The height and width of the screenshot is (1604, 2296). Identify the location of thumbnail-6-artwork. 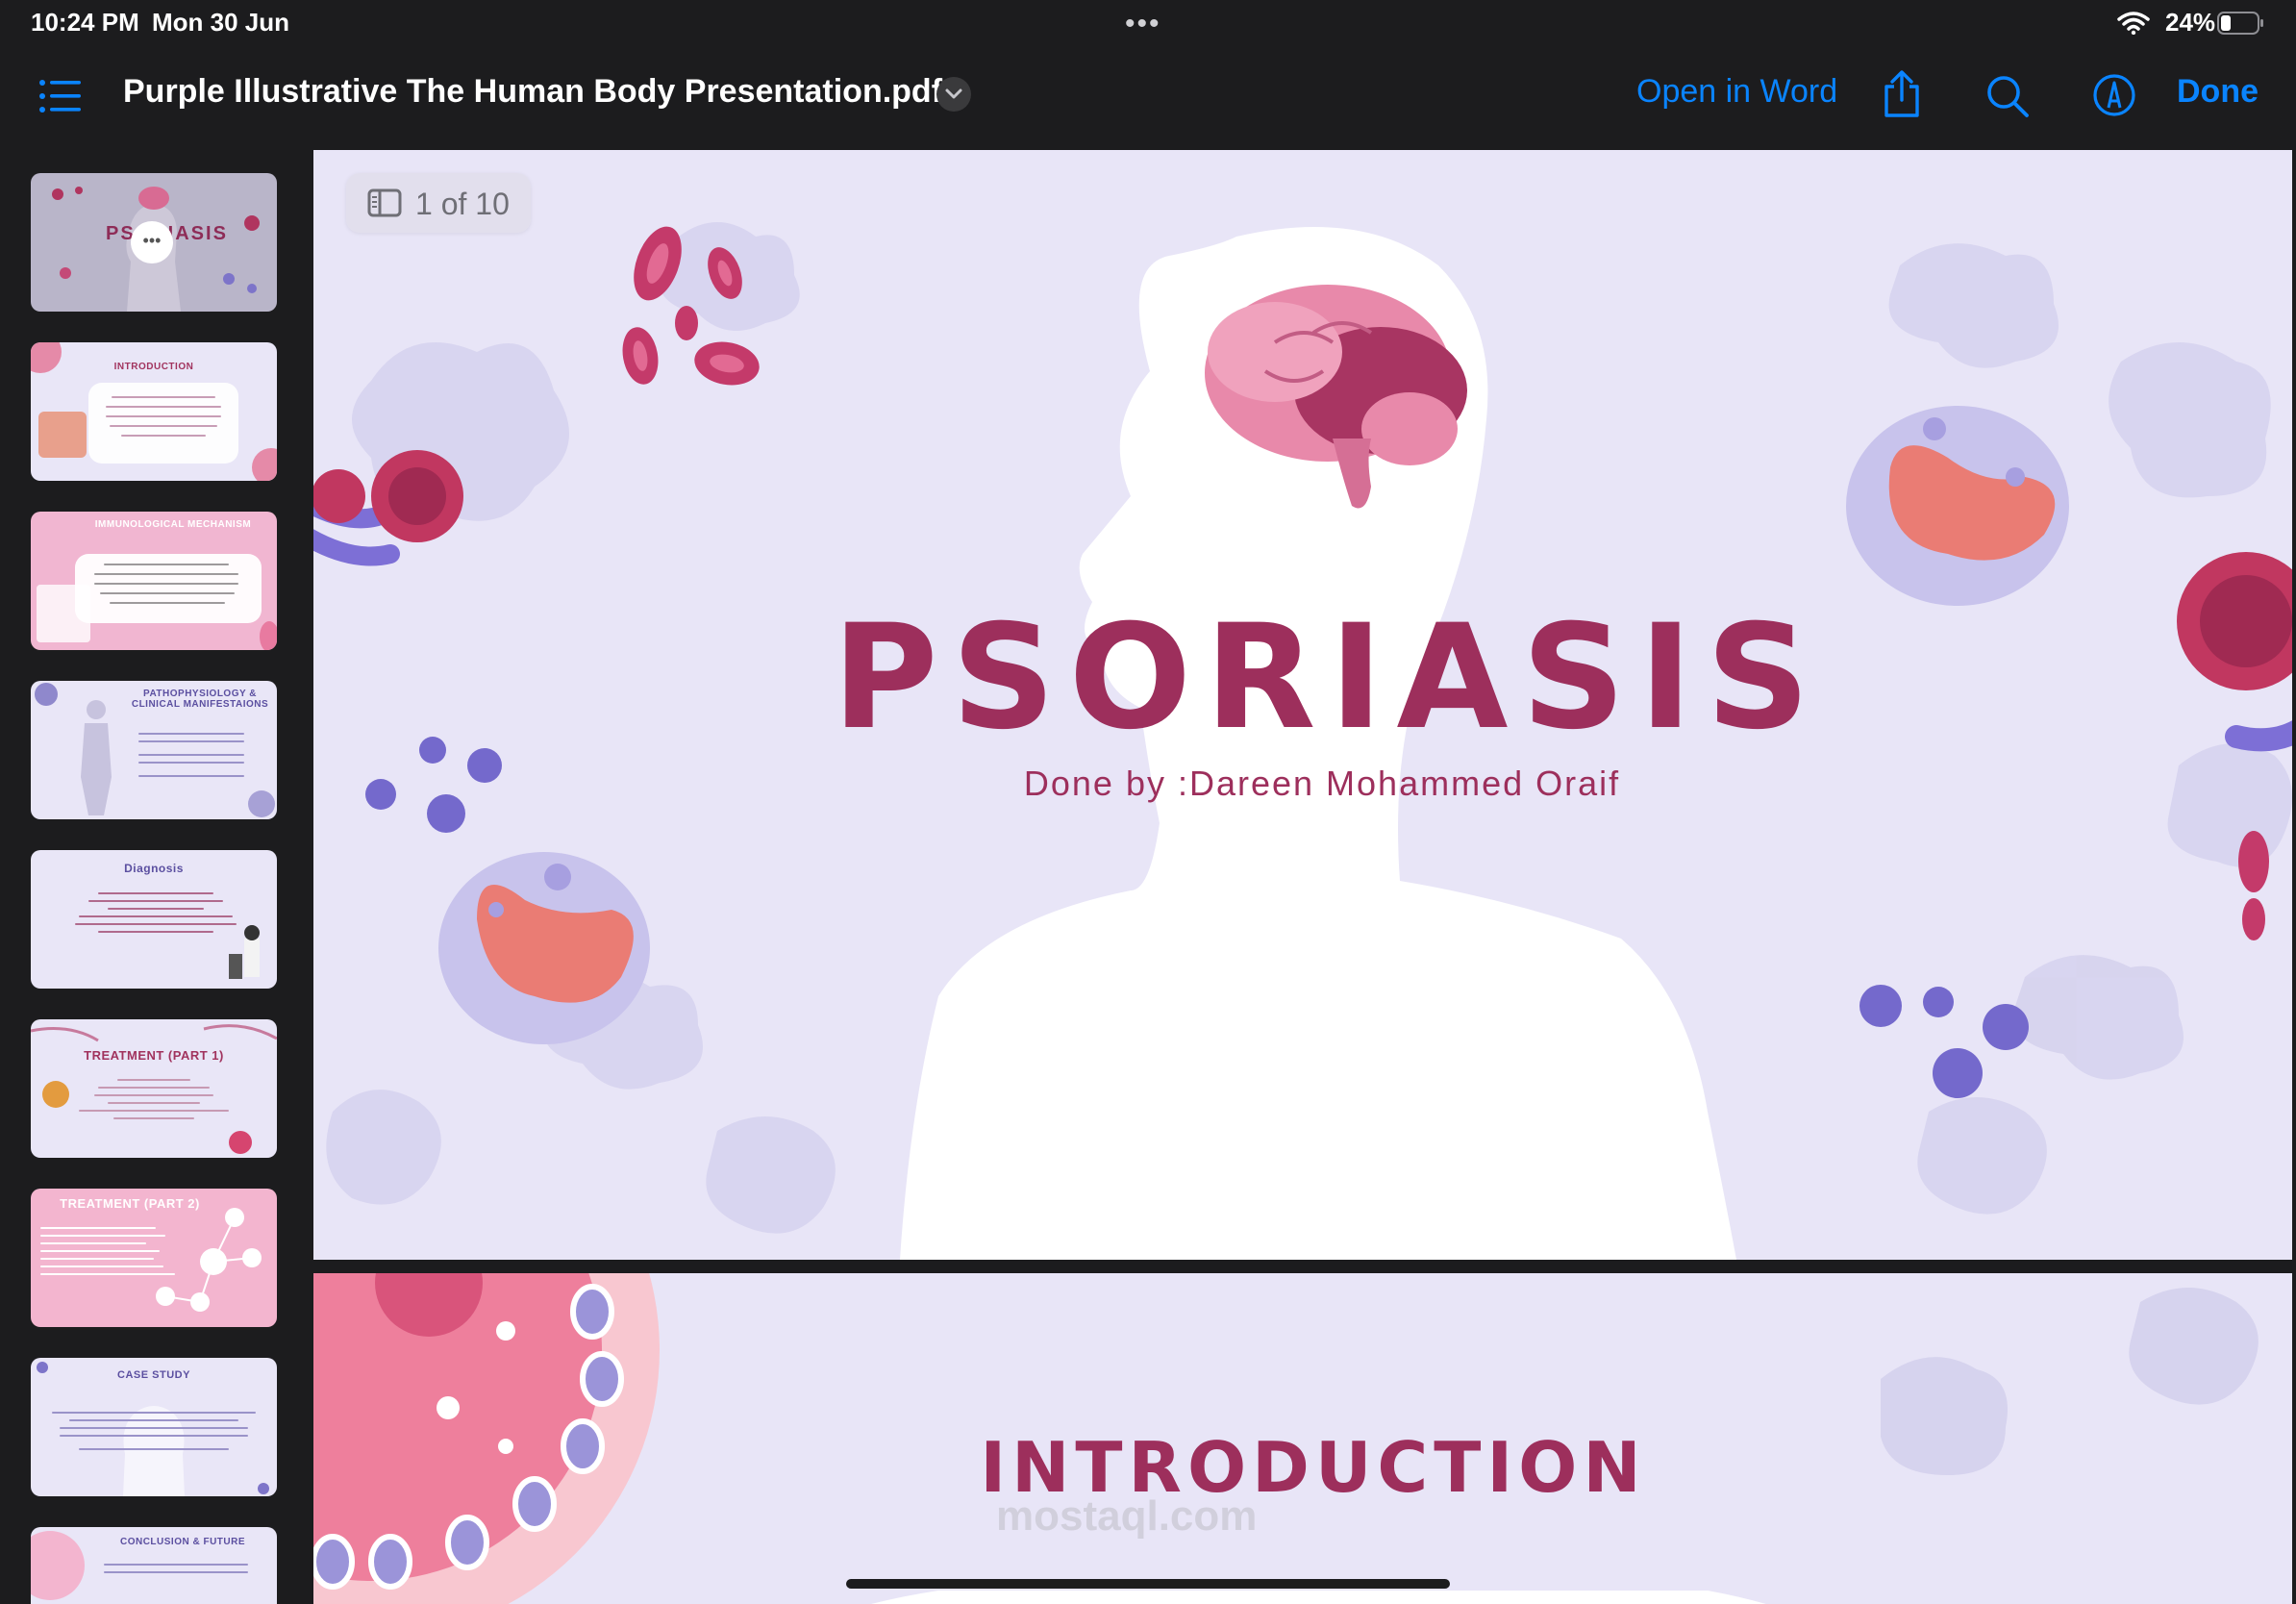
(154, 1089).